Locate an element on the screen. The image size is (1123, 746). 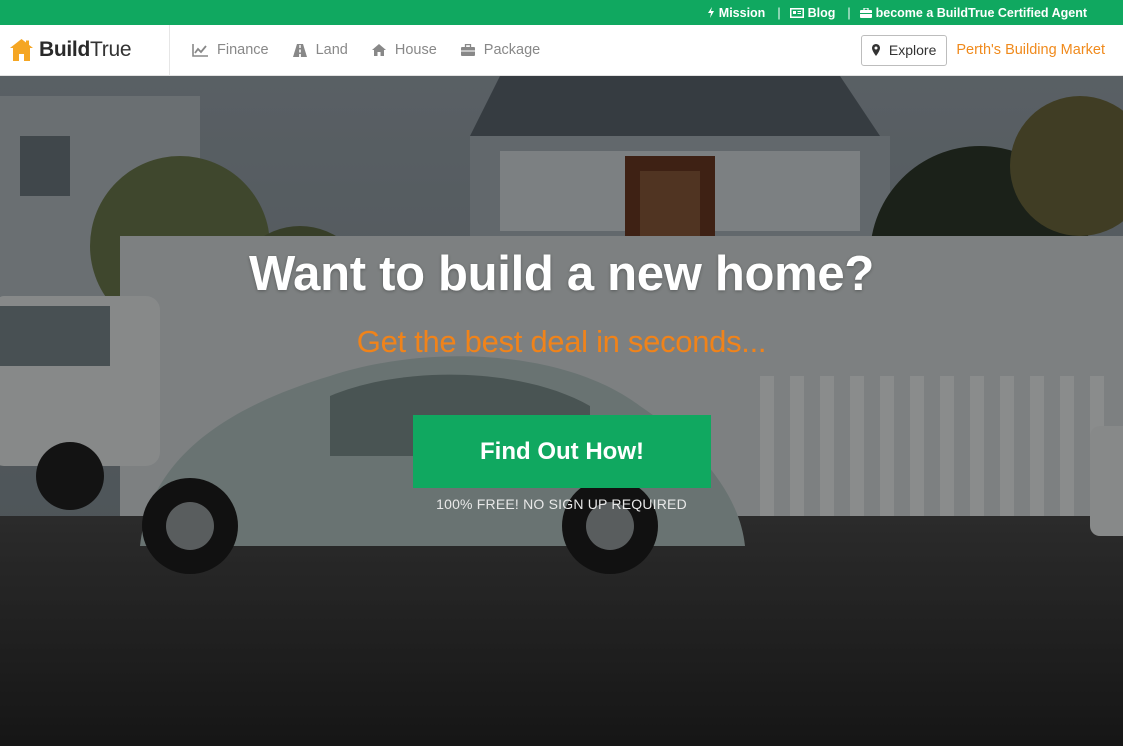
brand-logo-link: BuildTrue is located at coordinates (85, 50).